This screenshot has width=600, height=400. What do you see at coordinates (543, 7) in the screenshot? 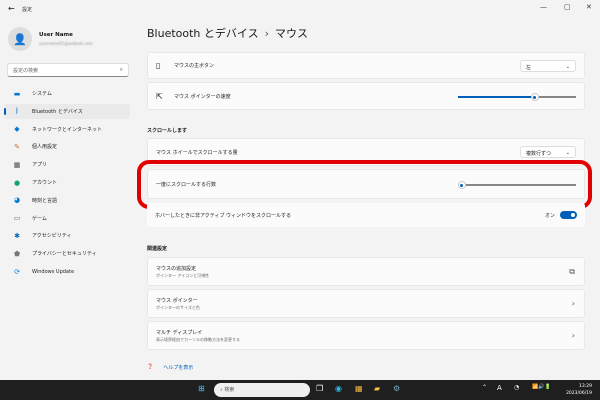
I see `minimize-button: —` at bounding box center [543, 7].